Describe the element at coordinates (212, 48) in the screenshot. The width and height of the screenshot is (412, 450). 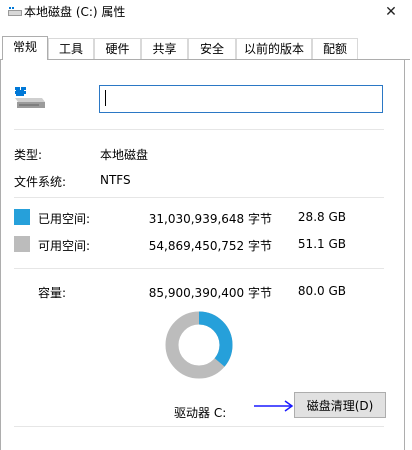
I see `tab-security: 安全` at that location.